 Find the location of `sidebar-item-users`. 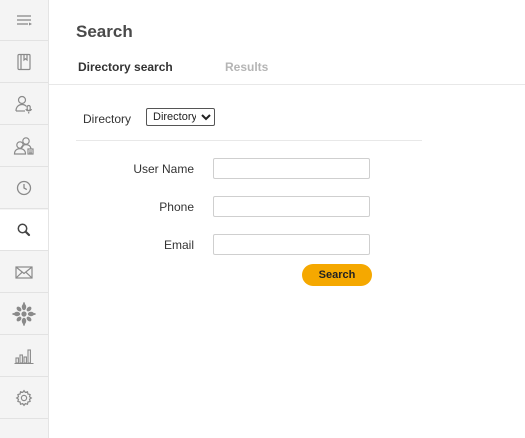

sidebar-item-users is located at coordinates (24, 146).